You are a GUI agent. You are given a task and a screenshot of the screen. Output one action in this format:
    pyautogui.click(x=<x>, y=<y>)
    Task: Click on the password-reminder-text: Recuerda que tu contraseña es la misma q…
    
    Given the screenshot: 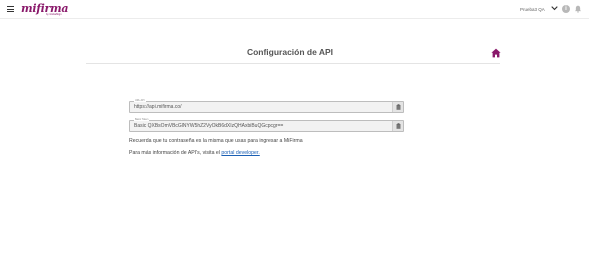 What is the action you would take?
    pyautogui.click(x=216, y=141)
    